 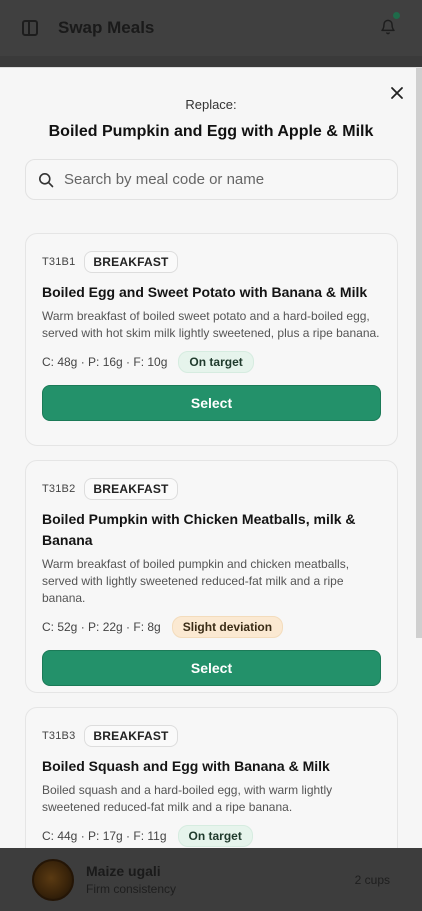 What do you see at coordinates (419, 353) in the screenshot?
I see `scrollbar` at bounding box center [419, 353].